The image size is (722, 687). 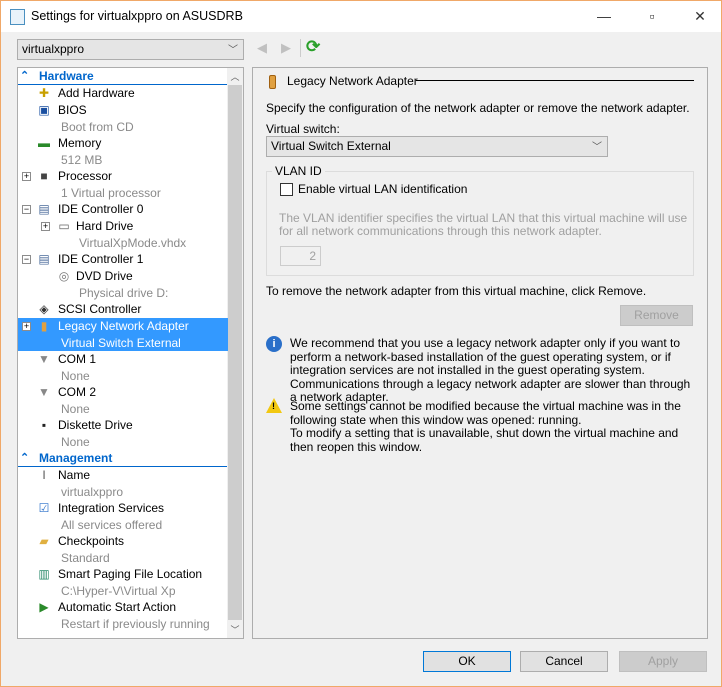 I want to click on tree-item-ide-controller-0: − ▤ IDE Controller 0, so click(x=123, y=209).